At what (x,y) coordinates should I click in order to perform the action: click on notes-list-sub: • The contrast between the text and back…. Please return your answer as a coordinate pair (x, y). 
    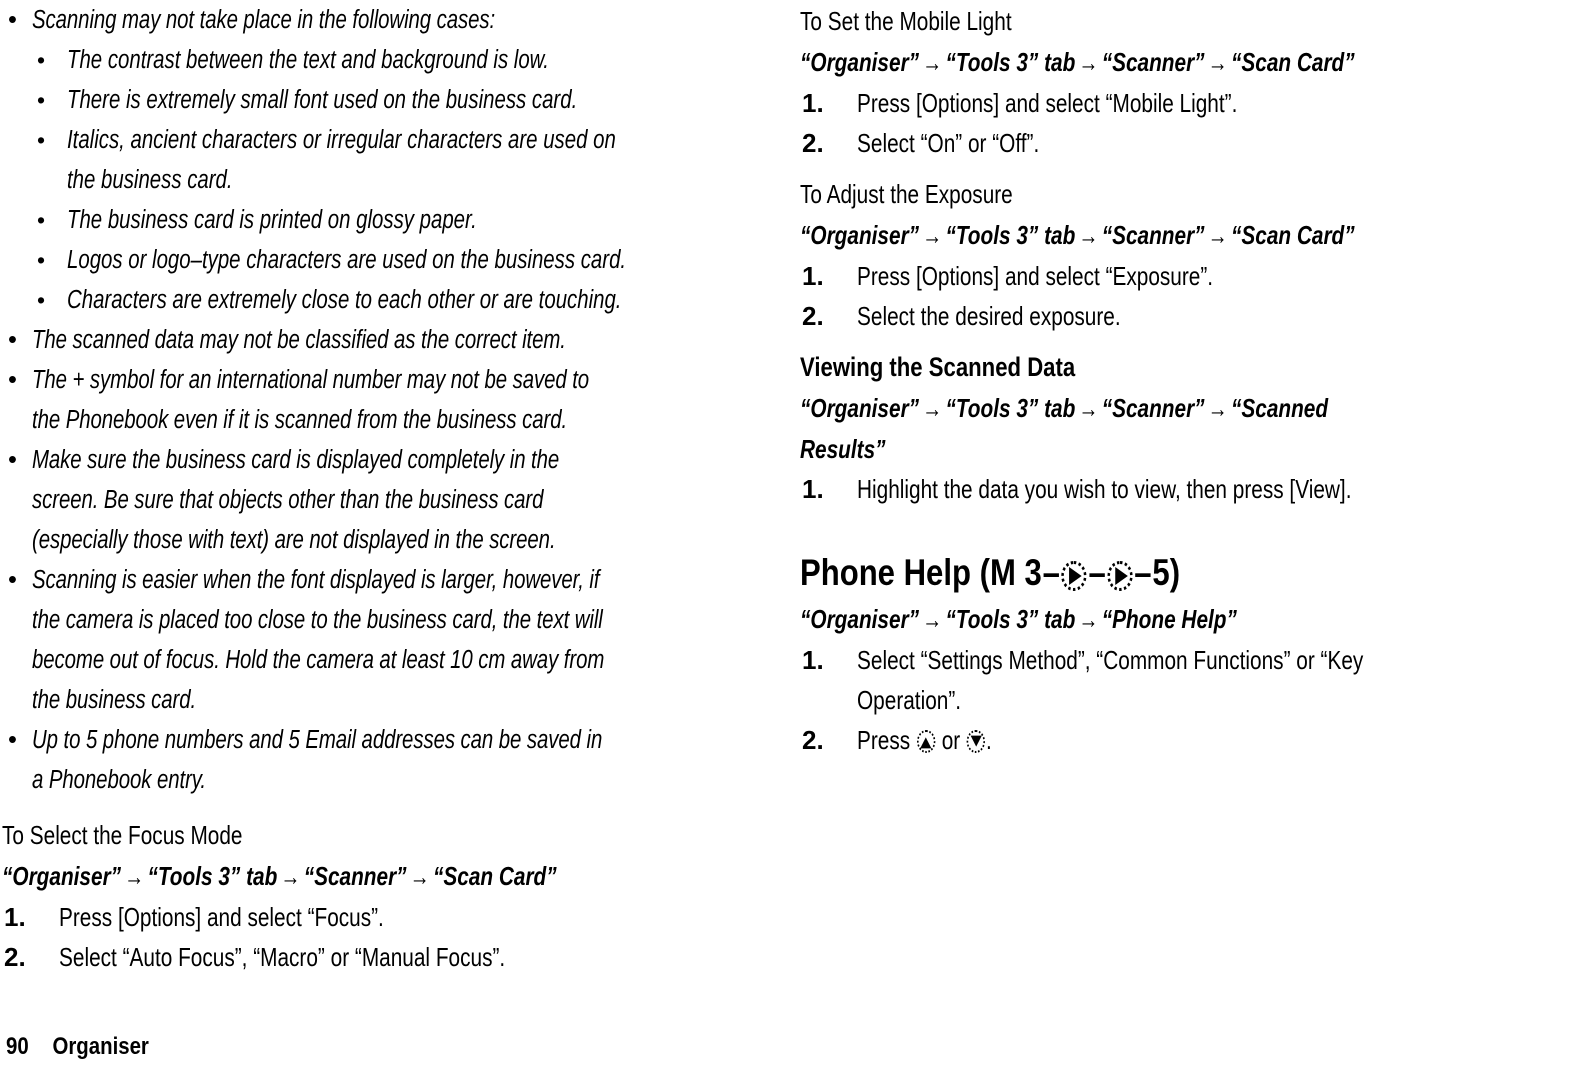
    Looking at the image, I should click on (396, 180).